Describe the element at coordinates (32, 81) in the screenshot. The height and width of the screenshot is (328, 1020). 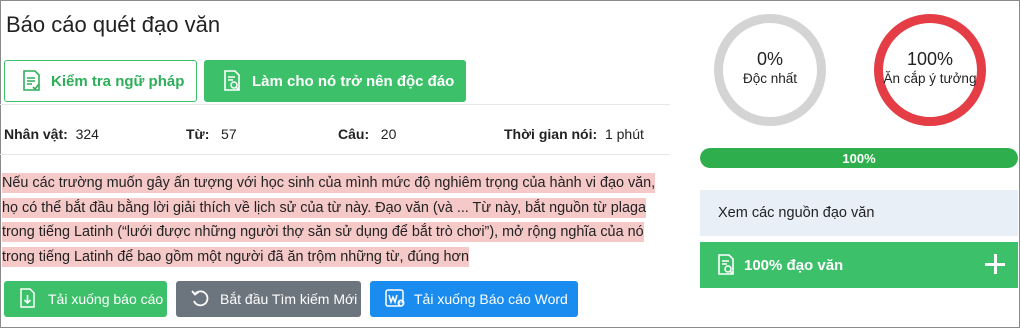
I see `grammar-doc-icon` at that location.